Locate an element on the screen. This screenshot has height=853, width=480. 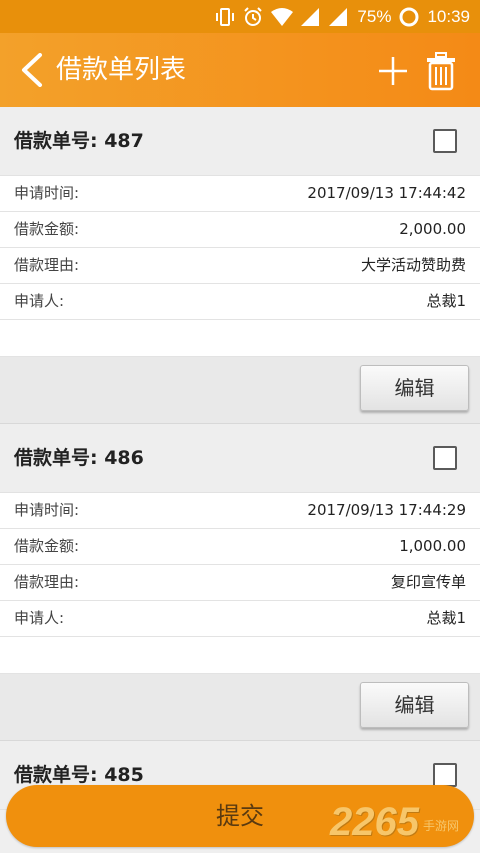
detail-row: 借款理由: 大学活动赞助费 is located at coordinates (240, 266).